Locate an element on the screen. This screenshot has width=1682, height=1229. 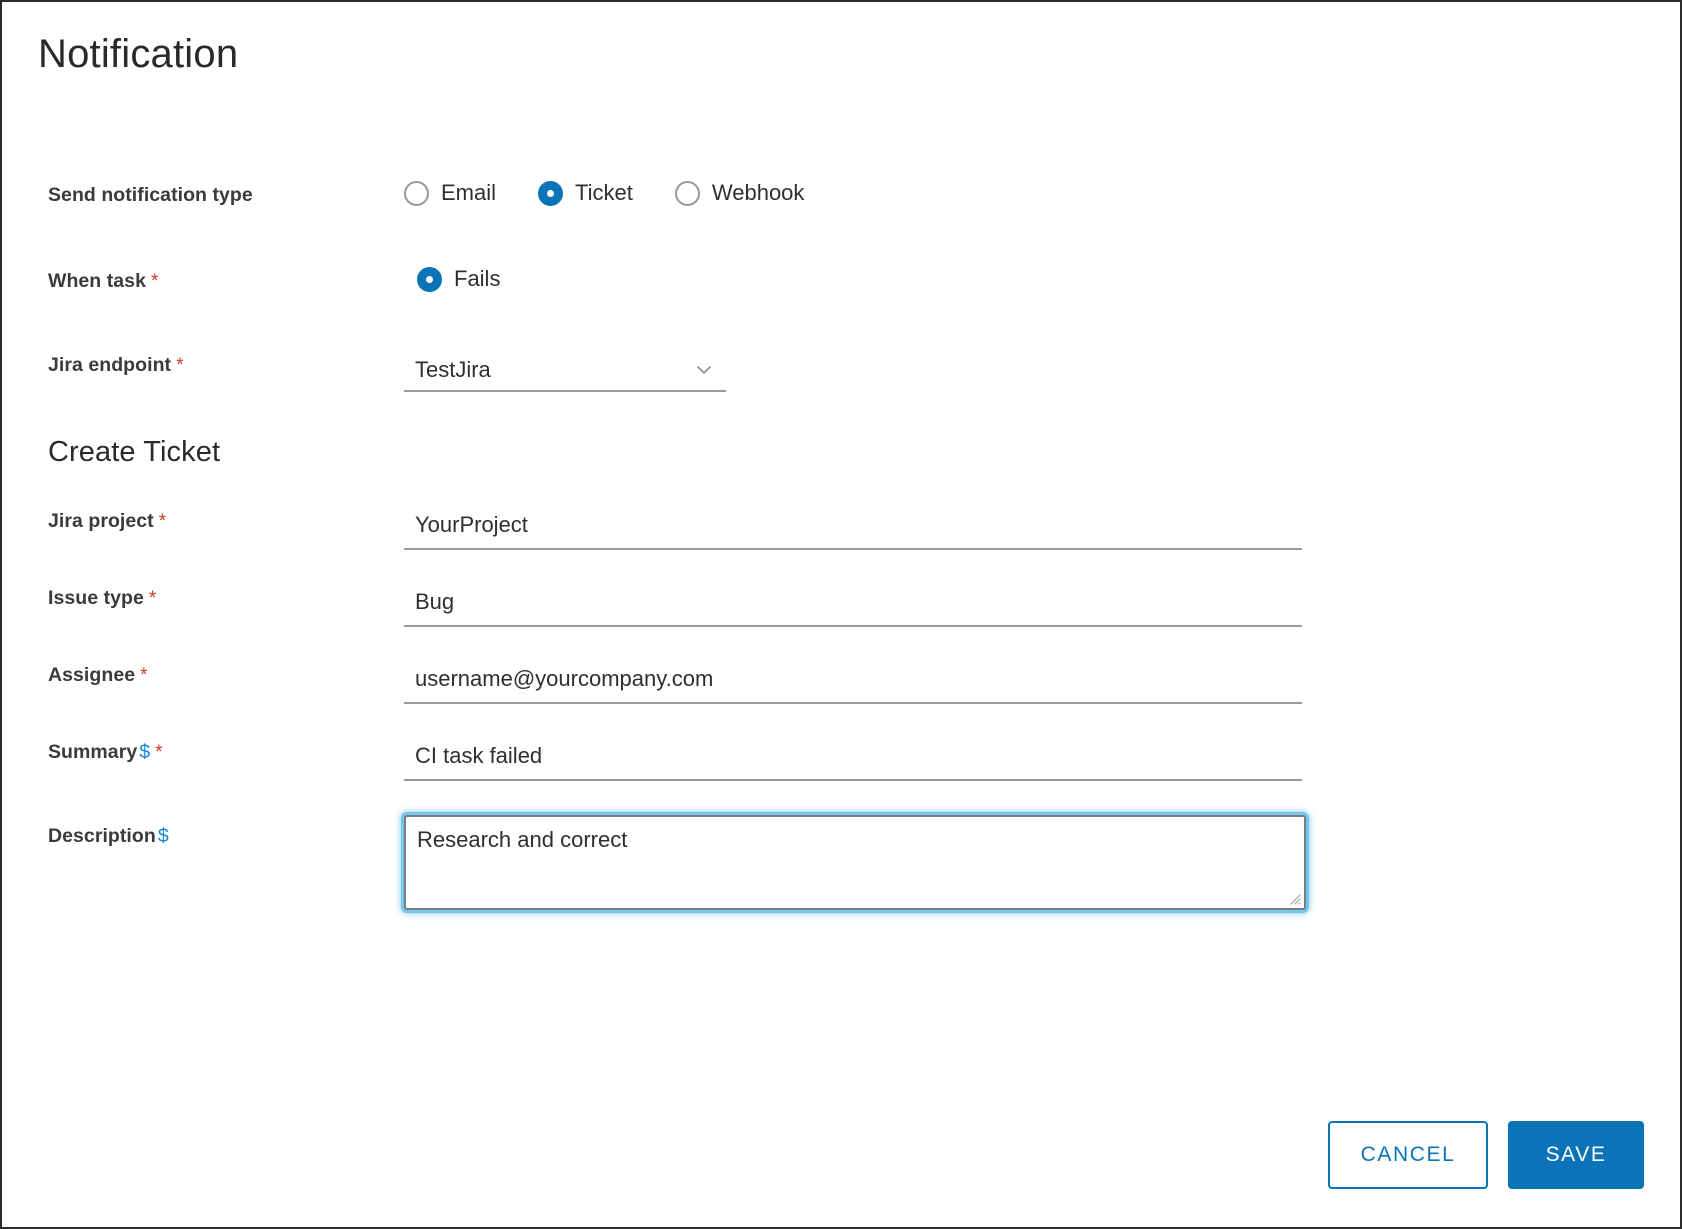
label-jira-project: Jira project * is located at coordinates (226, 519).